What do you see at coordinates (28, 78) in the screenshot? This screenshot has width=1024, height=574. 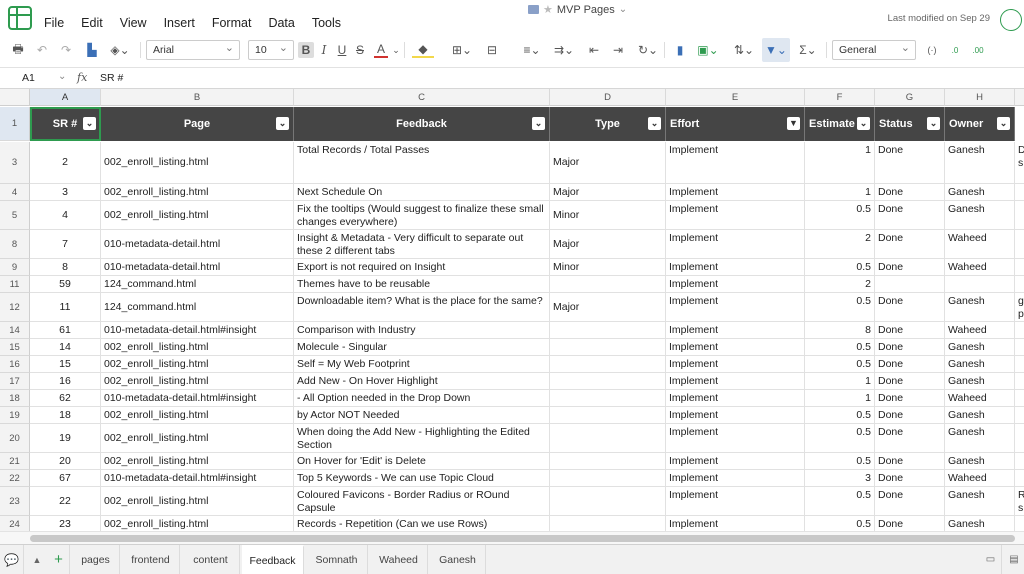 I see `cell-reference: A1` at bounding box center [28, 78].